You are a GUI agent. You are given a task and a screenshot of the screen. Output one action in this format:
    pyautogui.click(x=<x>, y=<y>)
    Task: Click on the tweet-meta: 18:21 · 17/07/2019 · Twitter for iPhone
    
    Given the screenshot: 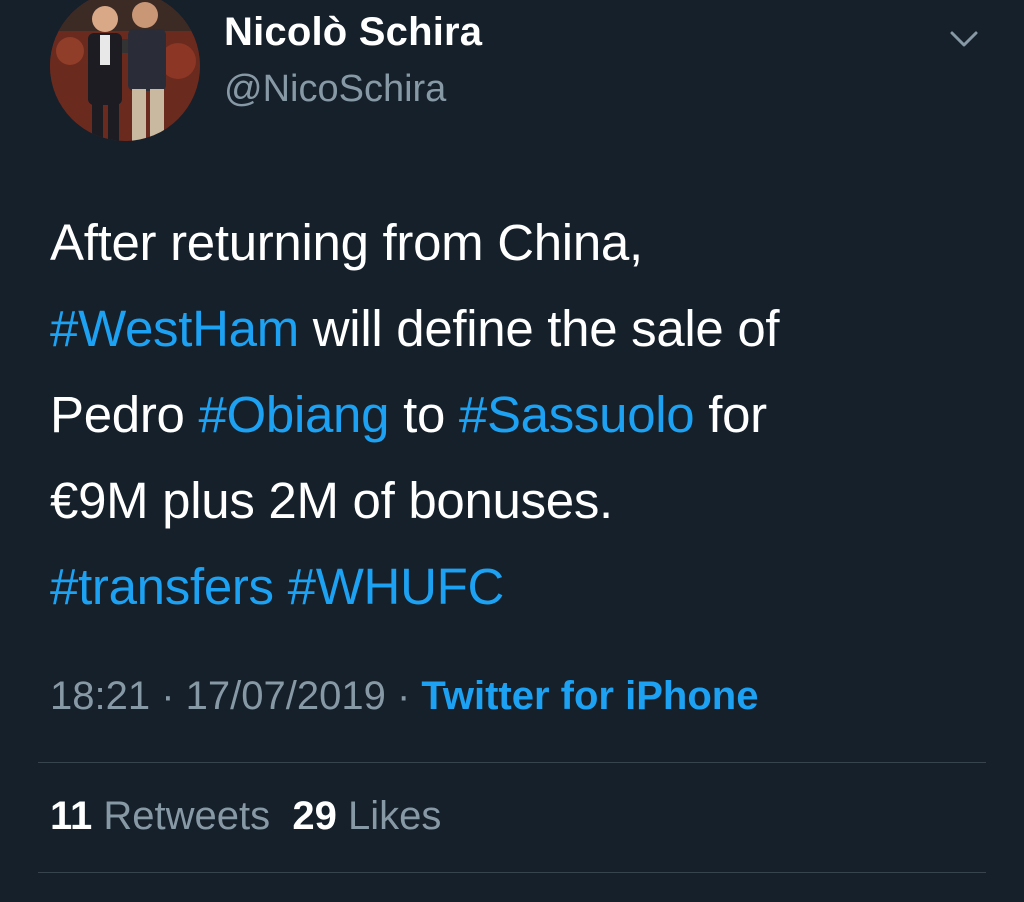 What is the action you would take?
    pyautogui.click(x=404, y=696)
    